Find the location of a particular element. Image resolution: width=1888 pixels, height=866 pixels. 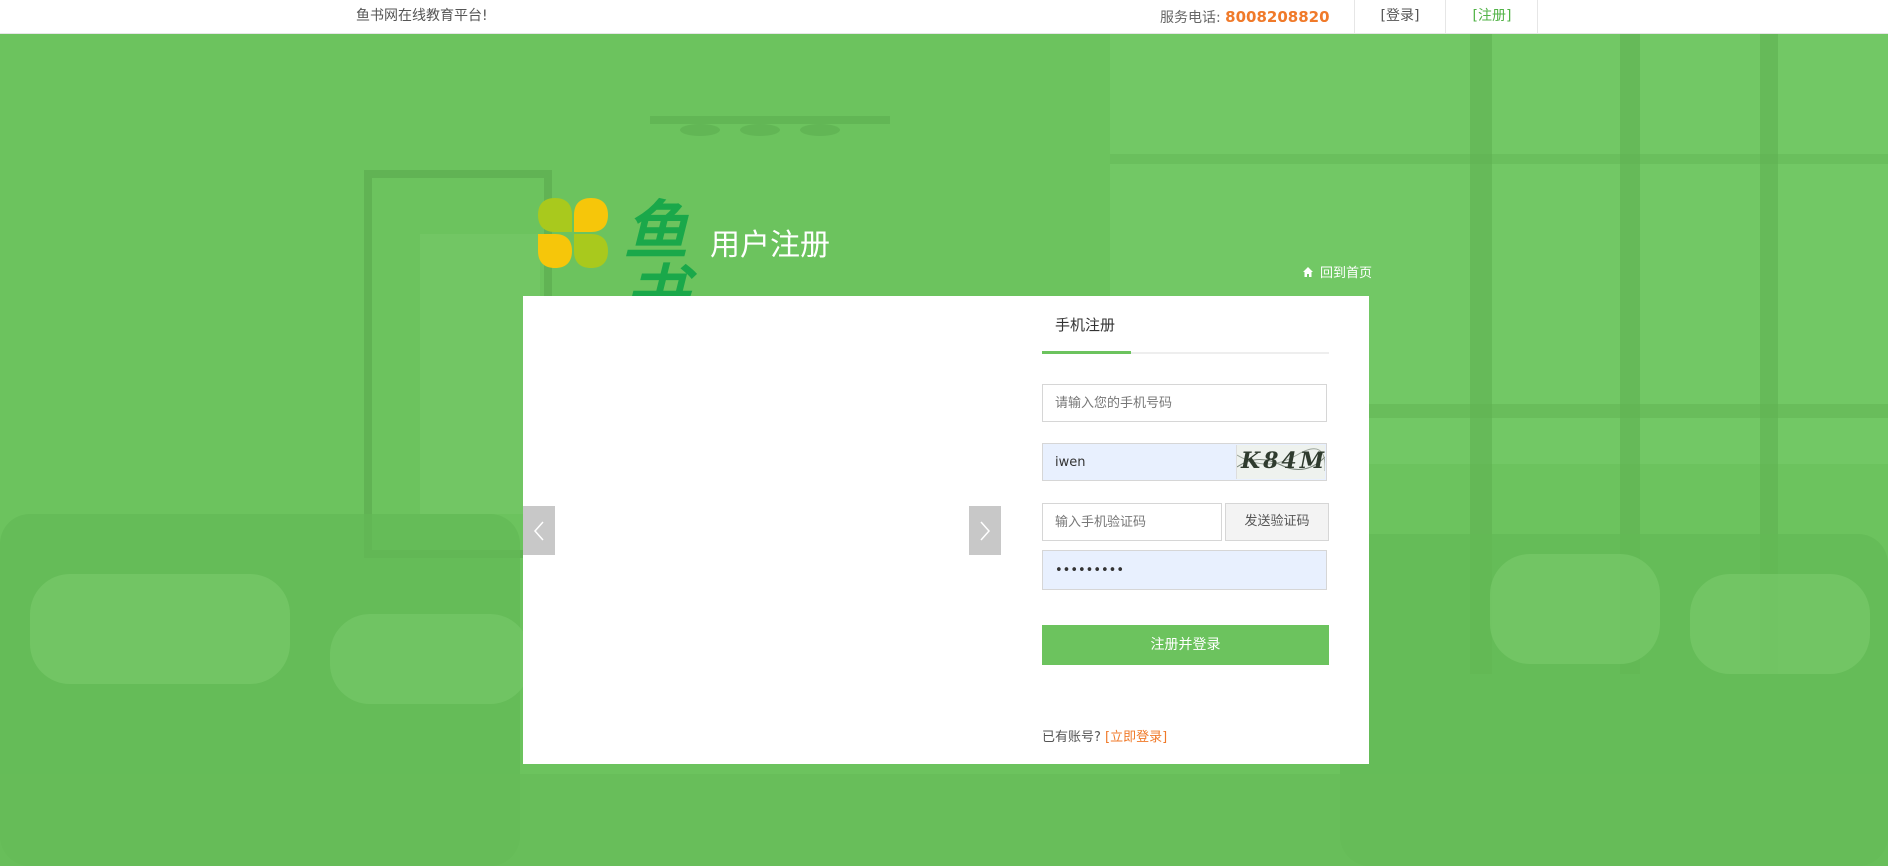

sms-code-input is located at coordinates (1132, 522).